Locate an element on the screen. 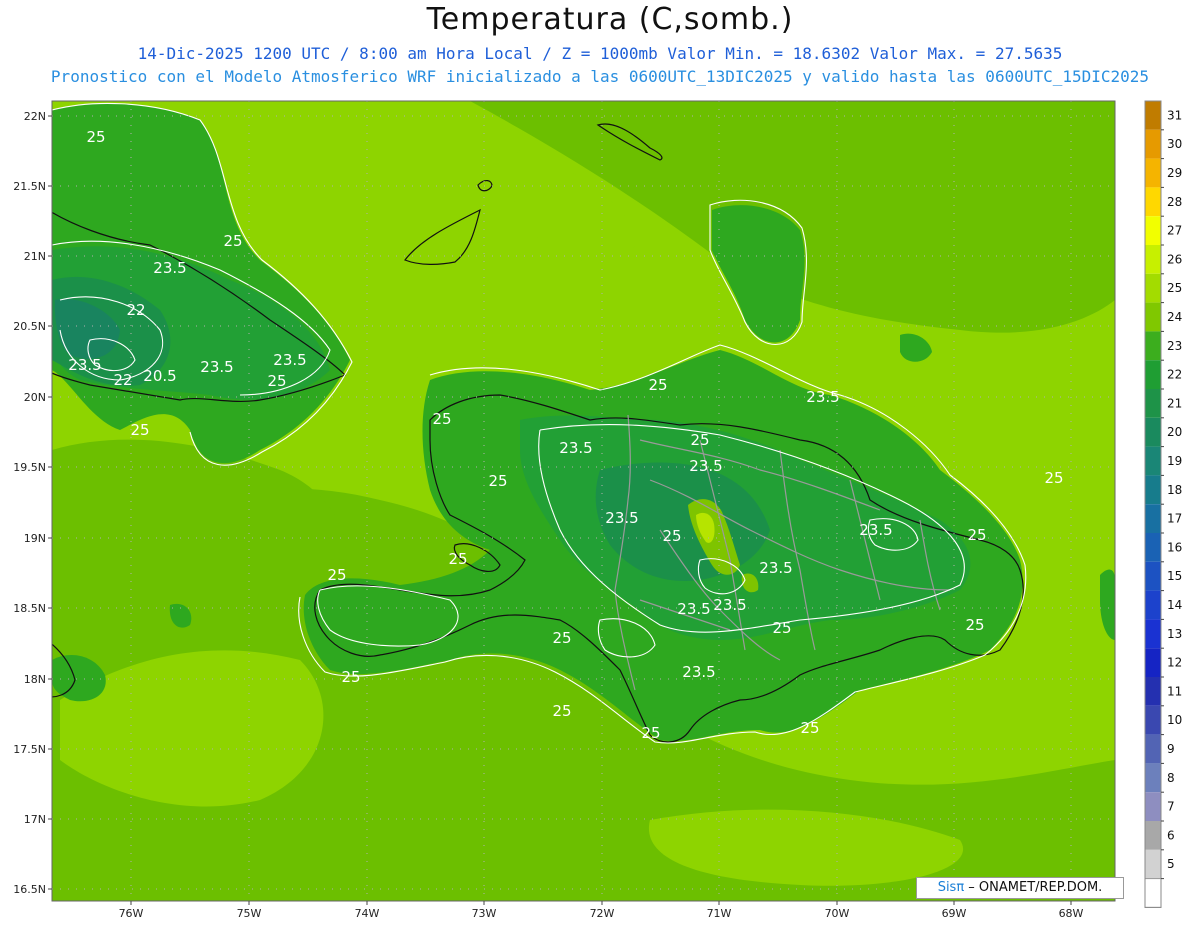  colorbar-label: 11 is located at coordinates (1174, 691).